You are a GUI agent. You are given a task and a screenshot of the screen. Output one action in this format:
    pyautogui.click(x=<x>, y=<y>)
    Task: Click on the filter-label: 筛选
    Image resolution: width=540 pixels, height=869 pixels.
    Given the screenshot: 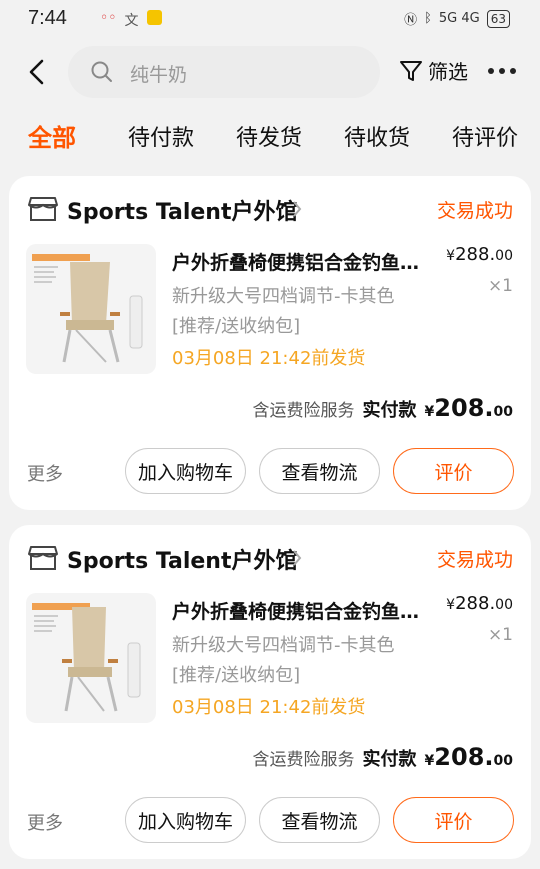 What is the action you would take?
    pyautogui.click(x=448, y=72)
    